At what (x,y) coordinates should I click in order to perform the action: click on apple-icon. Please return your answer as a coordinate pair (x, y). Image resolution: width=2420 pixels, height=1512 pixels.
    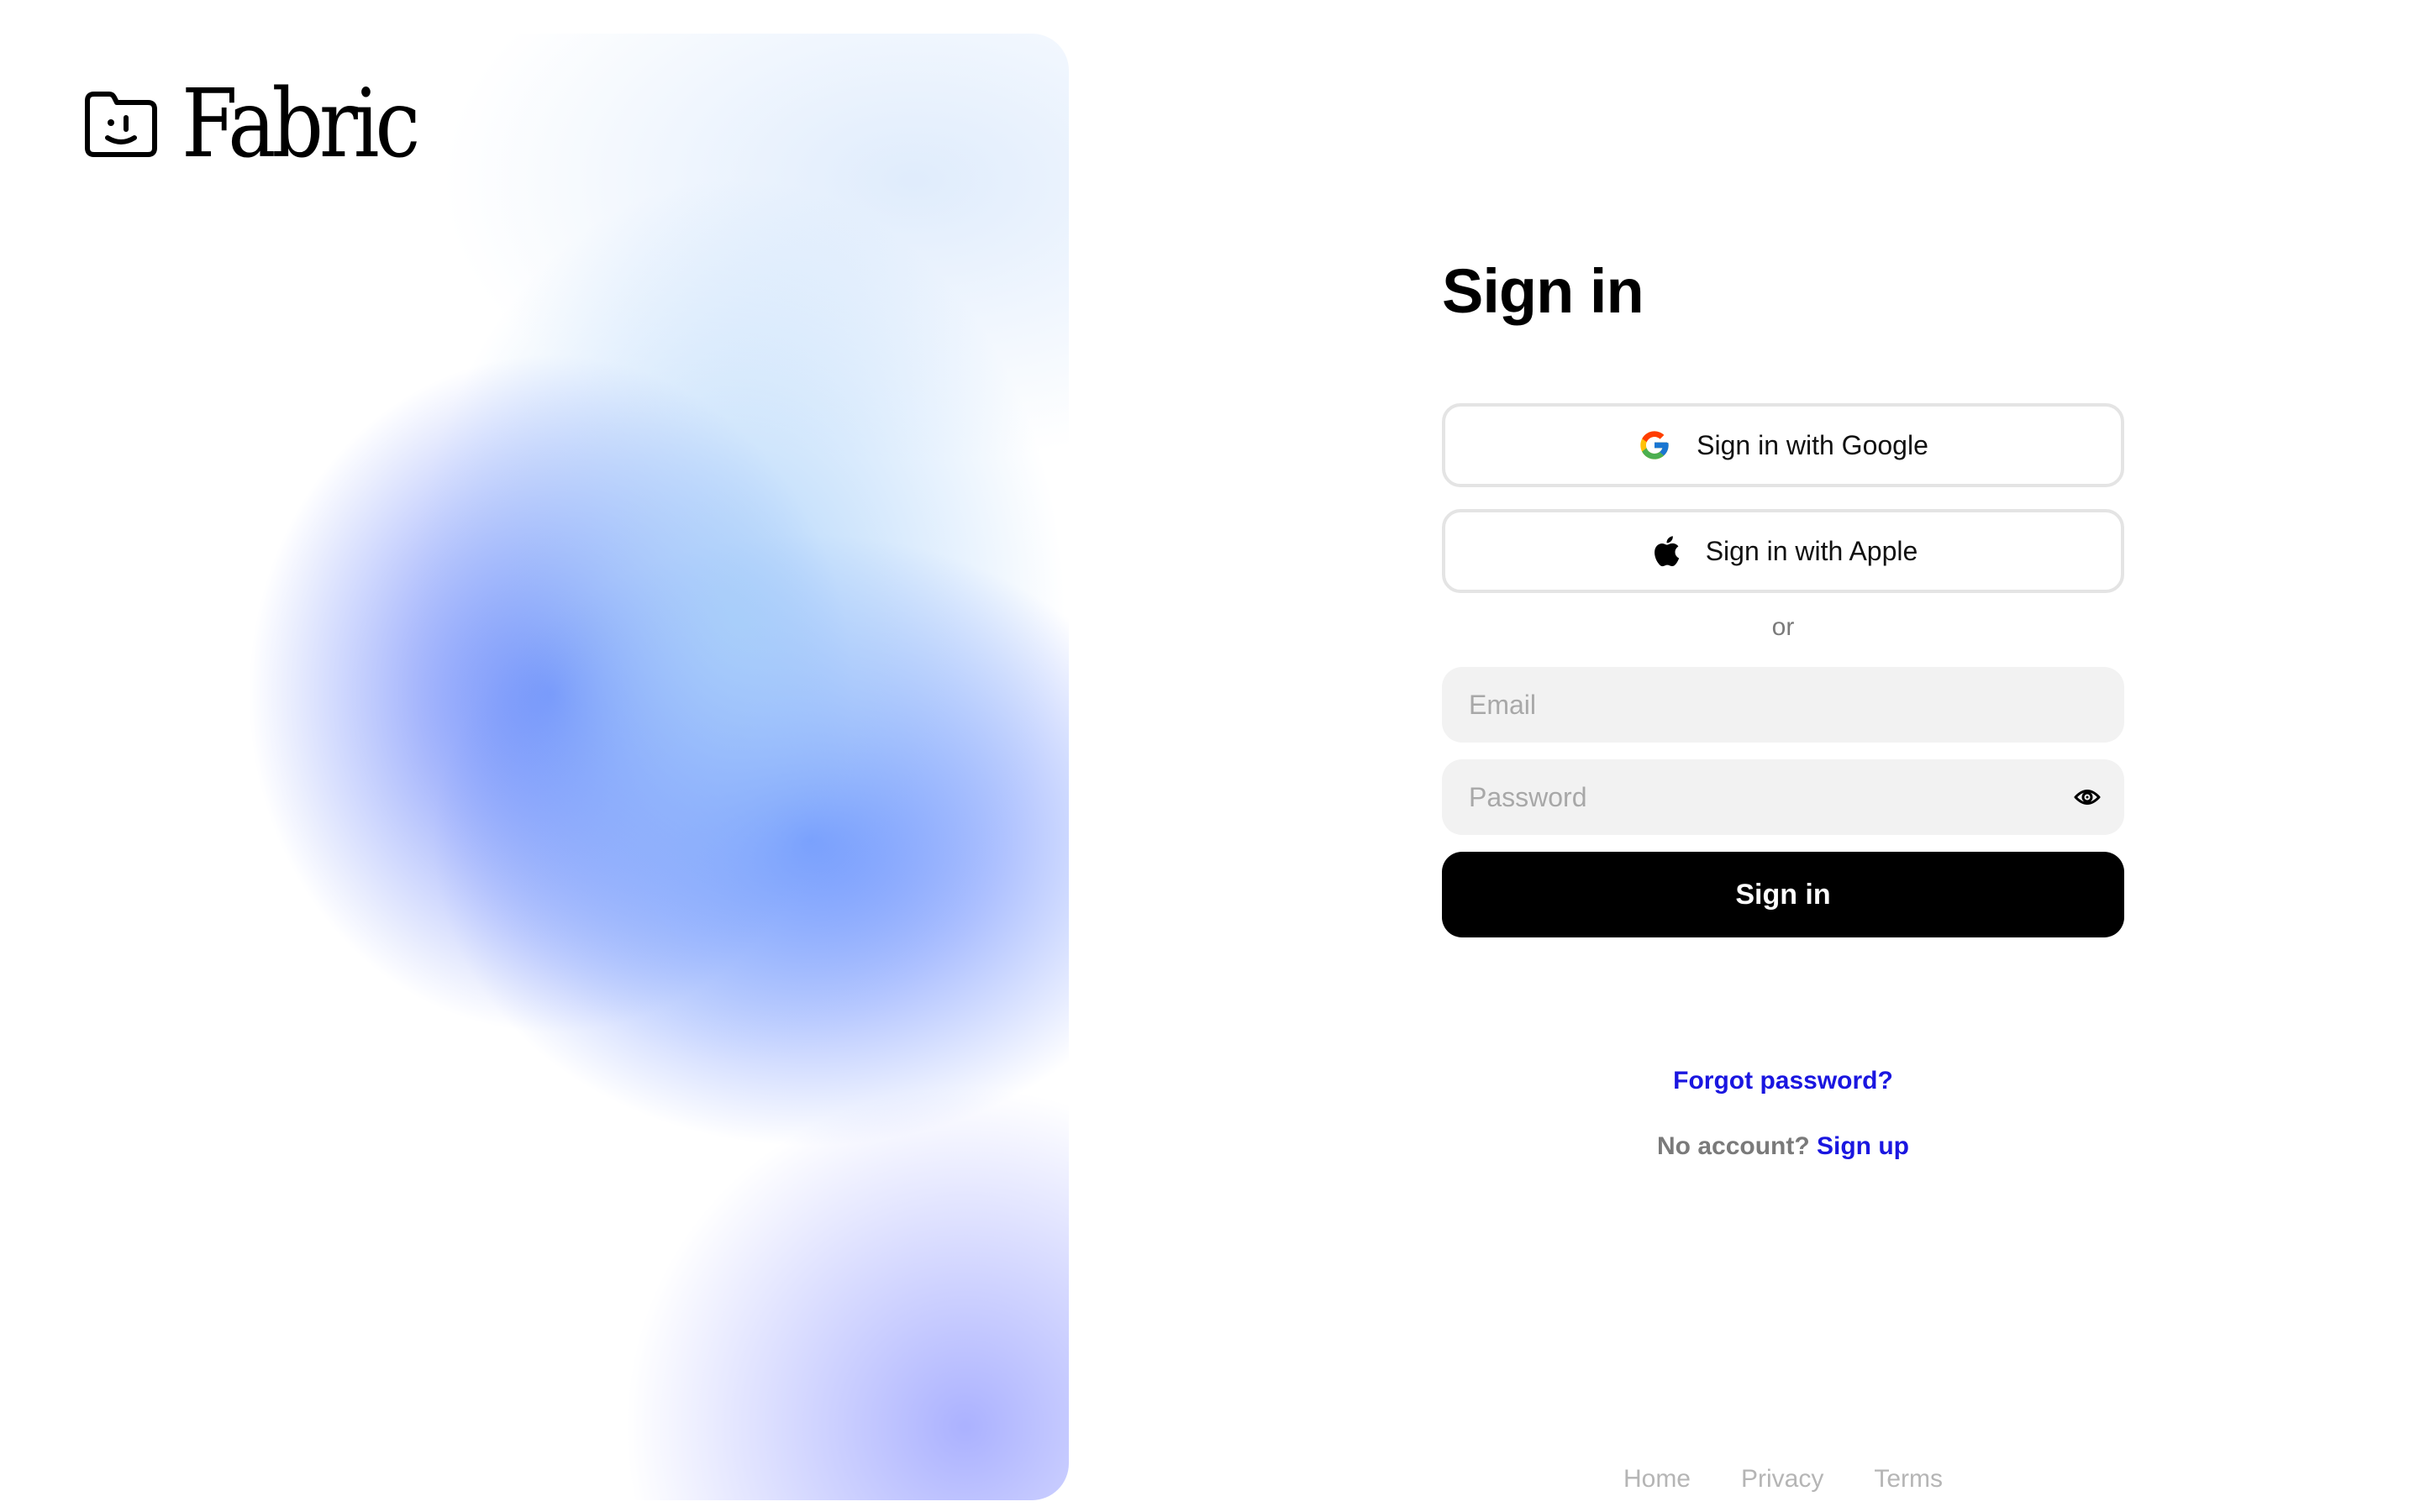
    Looking at the image, I should click on (1665, 551).